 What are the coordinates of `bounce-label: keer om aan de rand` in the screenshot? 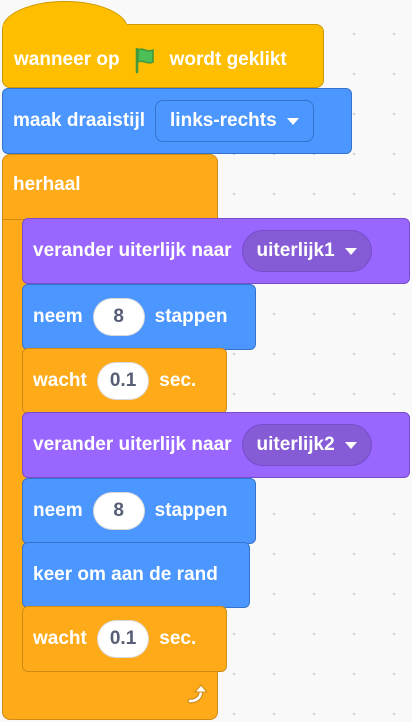 It's located at (125, 574).